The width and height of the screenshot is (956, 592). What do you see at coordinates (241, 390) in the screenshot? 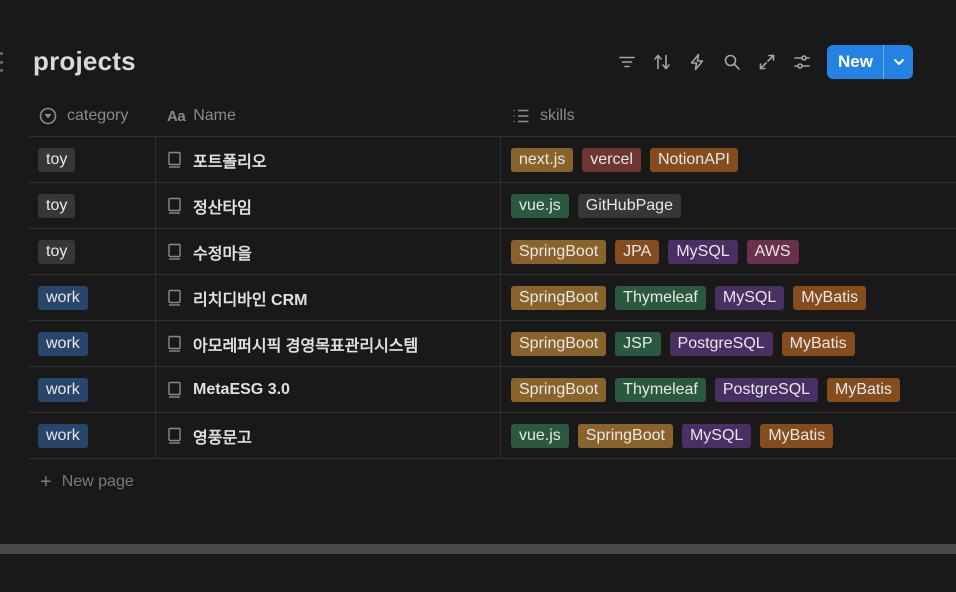
I see `page-title: MetaESG 3.0` at bounding box center [241, 390].